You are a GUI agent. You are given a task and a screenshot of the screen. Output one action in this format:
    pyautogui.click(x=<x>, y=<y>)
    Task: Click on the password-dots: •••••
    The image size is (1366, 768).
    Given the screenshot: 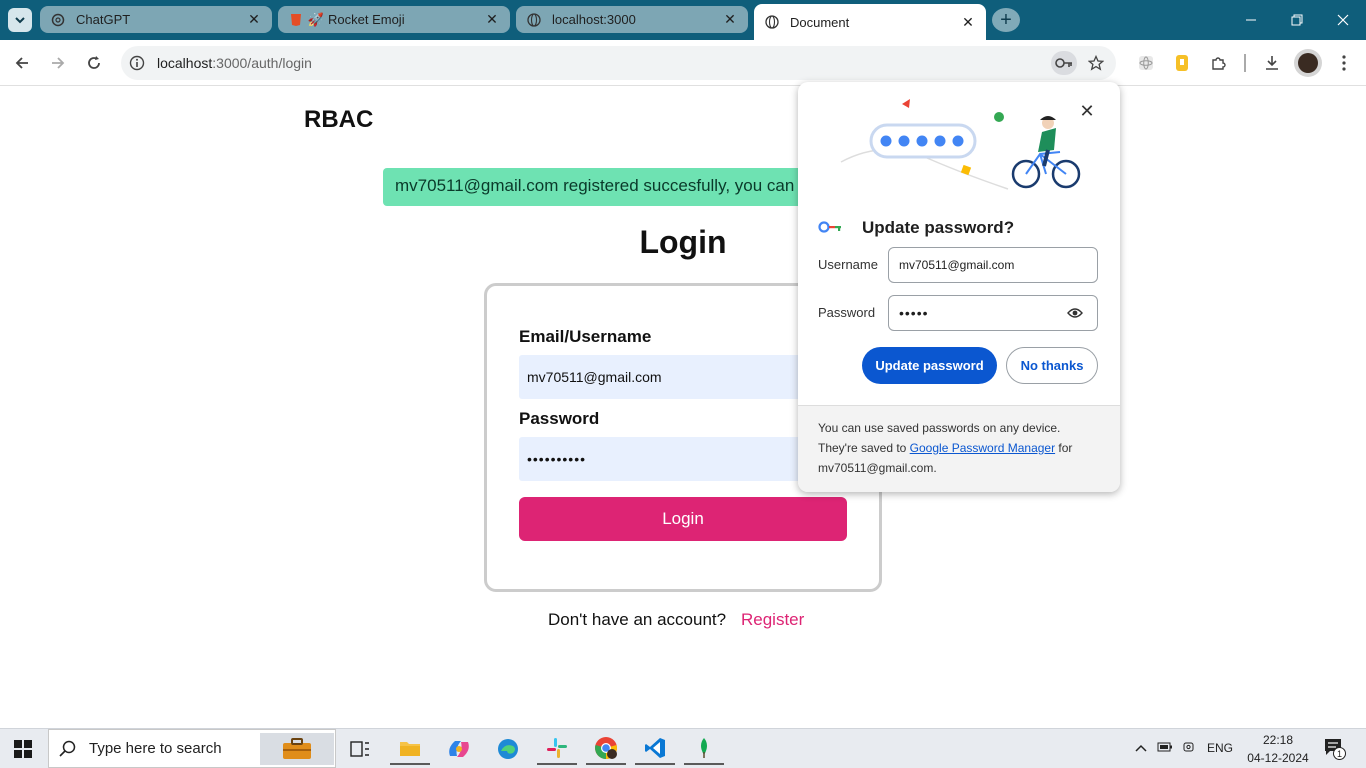 What is the action you would take?
    pyautogui.click(x=914, y=313)
    